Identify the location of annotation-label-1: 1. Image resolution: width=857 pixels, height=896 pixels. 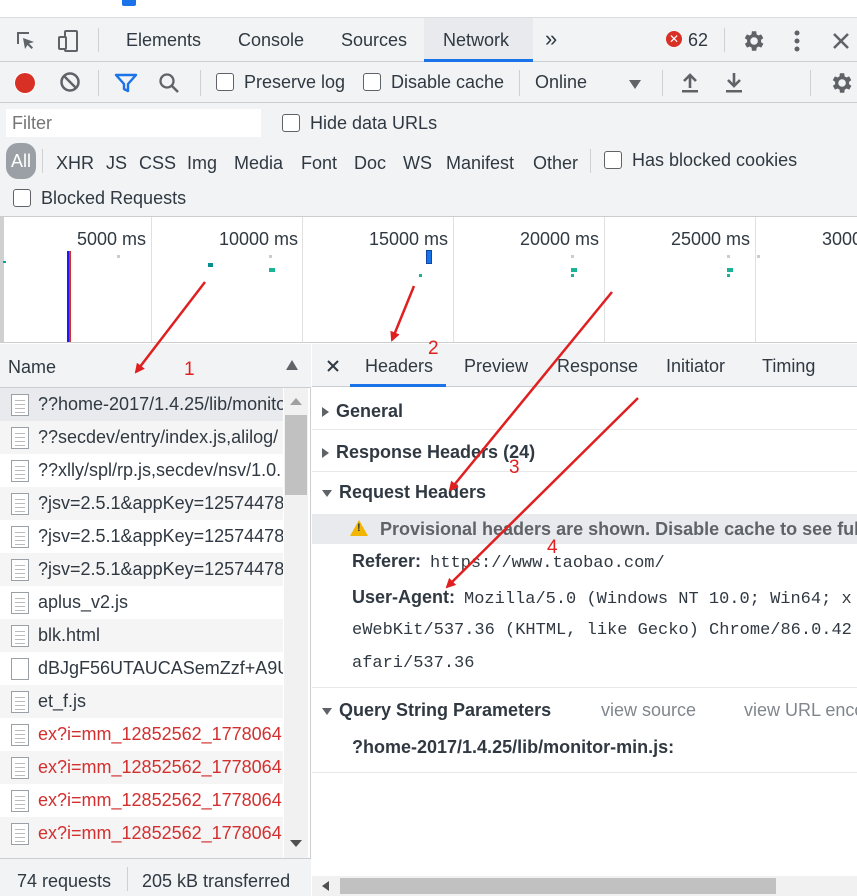
(189, 369).